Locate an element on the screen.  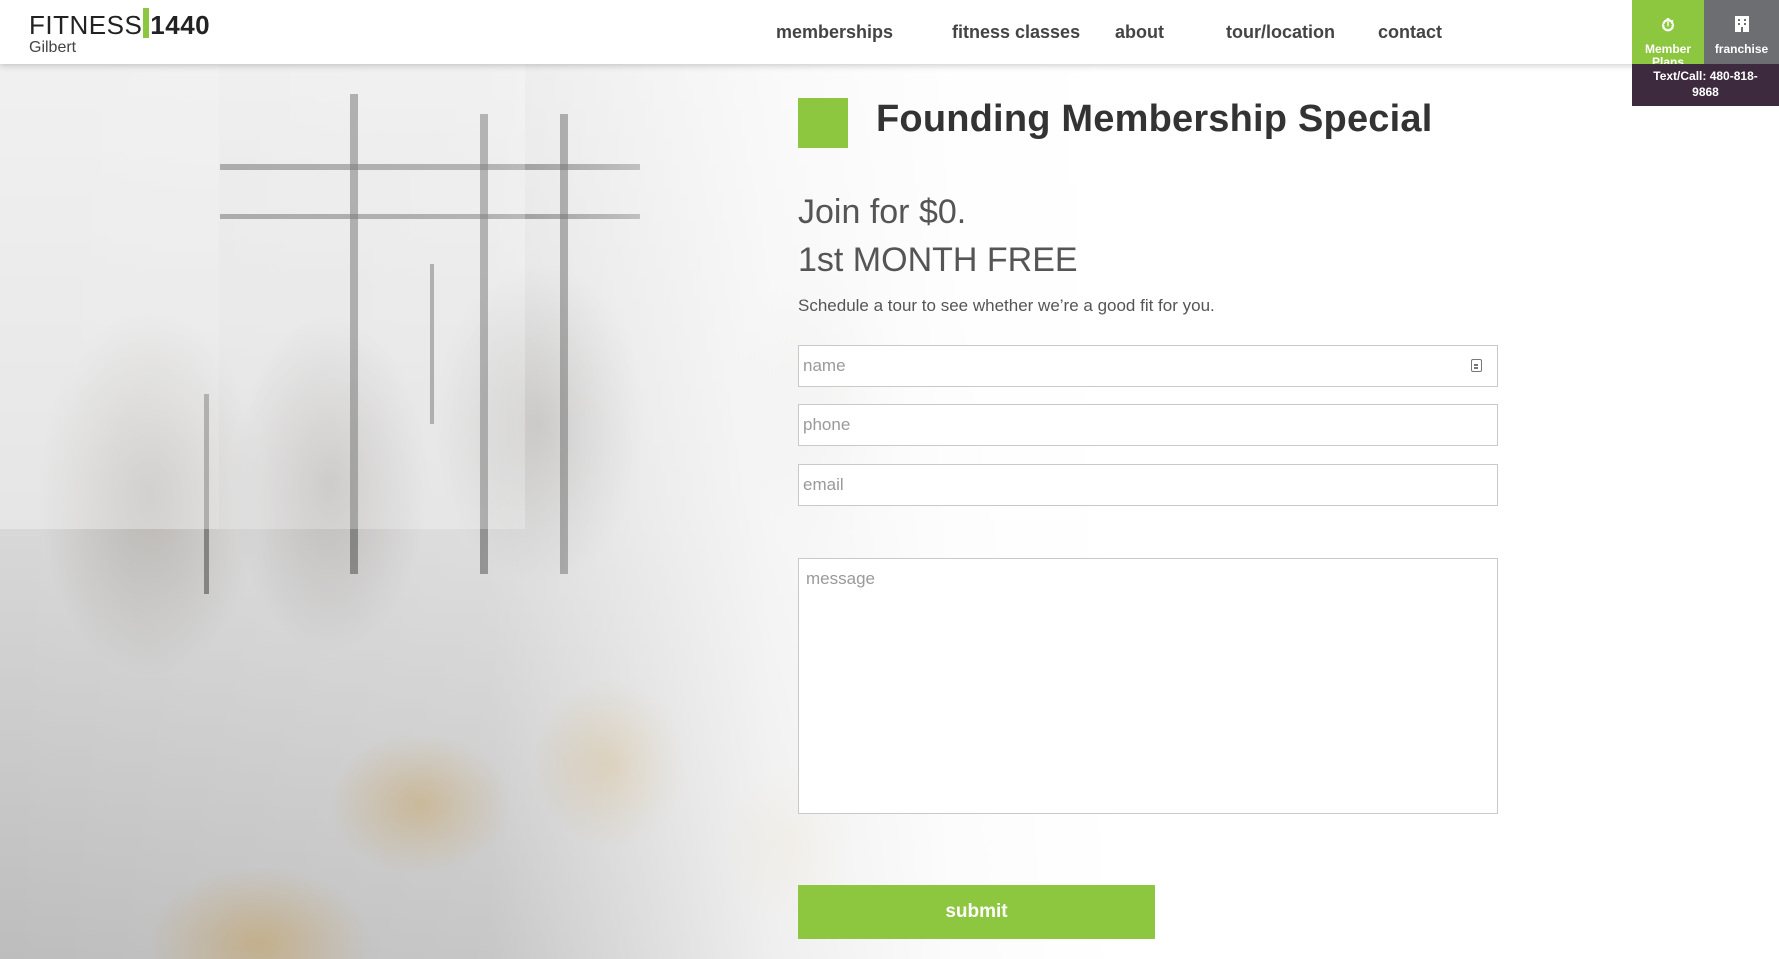
submit-button: submit is located at coordinates (976, 912).